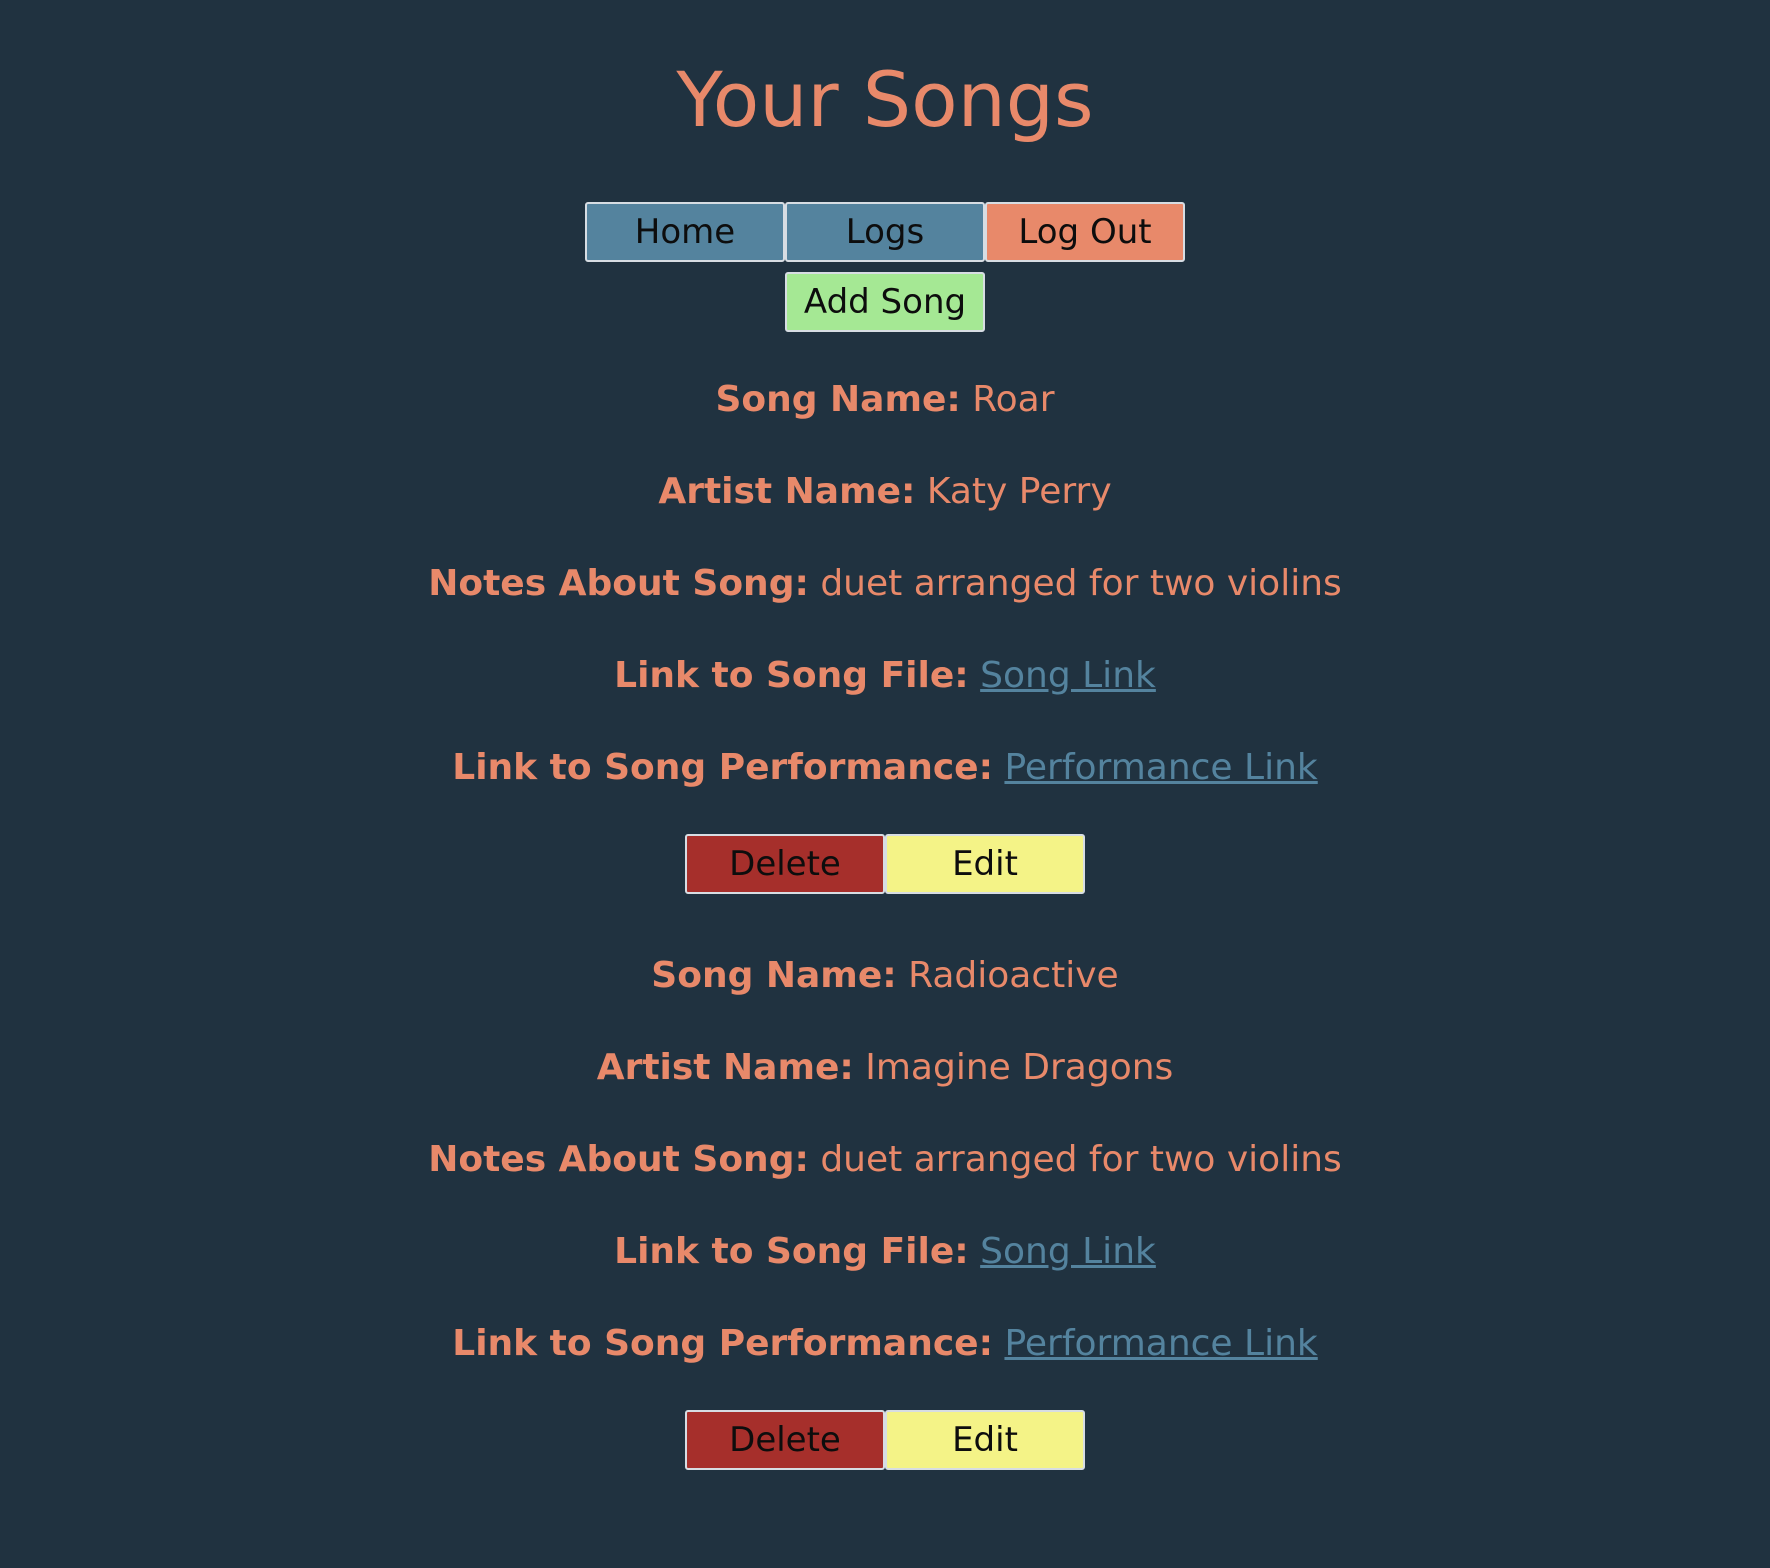 The image size is (1770, 1568). What do you see at coordinates (1085, 232) in the screenshot?
I see `log-out-button: Log Out` at bounding box center [1085, 232].